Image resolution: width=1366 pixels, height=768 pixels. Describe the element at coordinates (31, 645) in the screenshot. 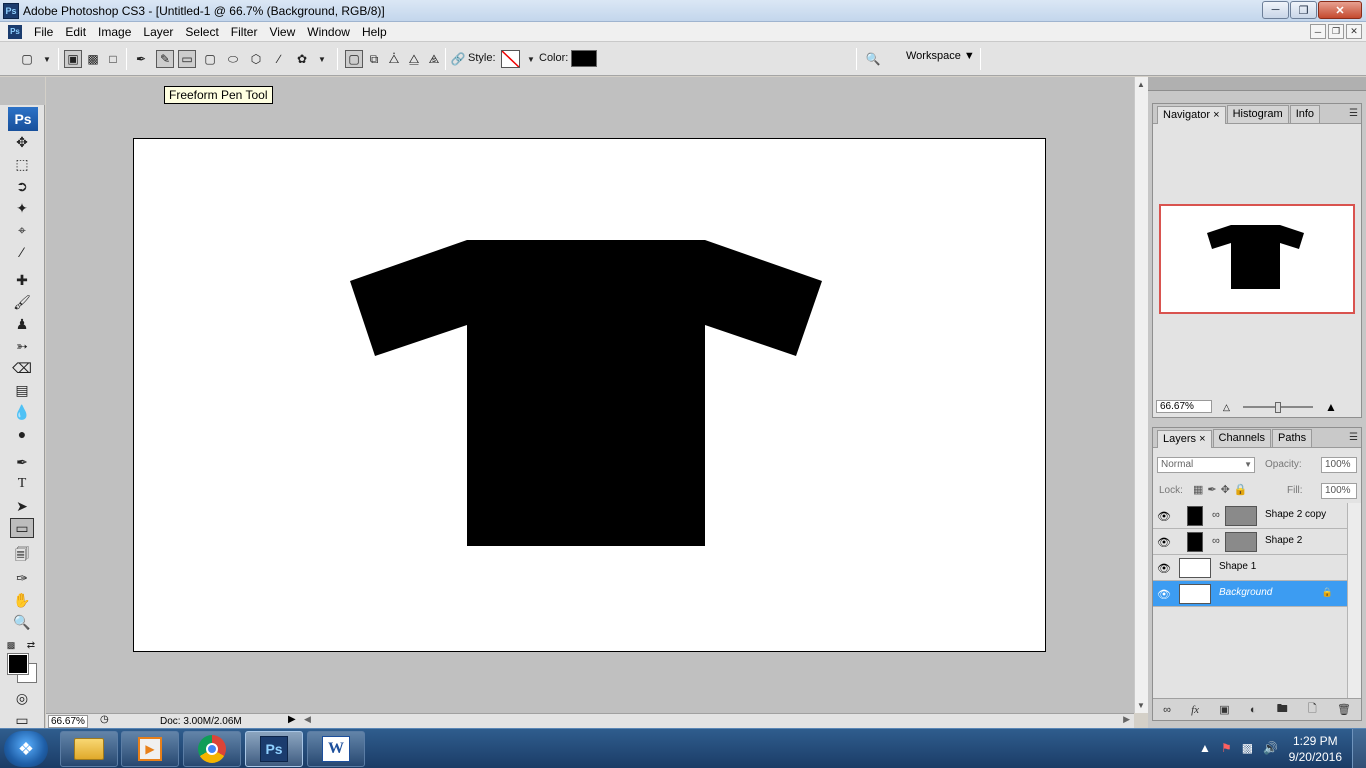

I see `swap-colors-icon: ⇄` at that location.